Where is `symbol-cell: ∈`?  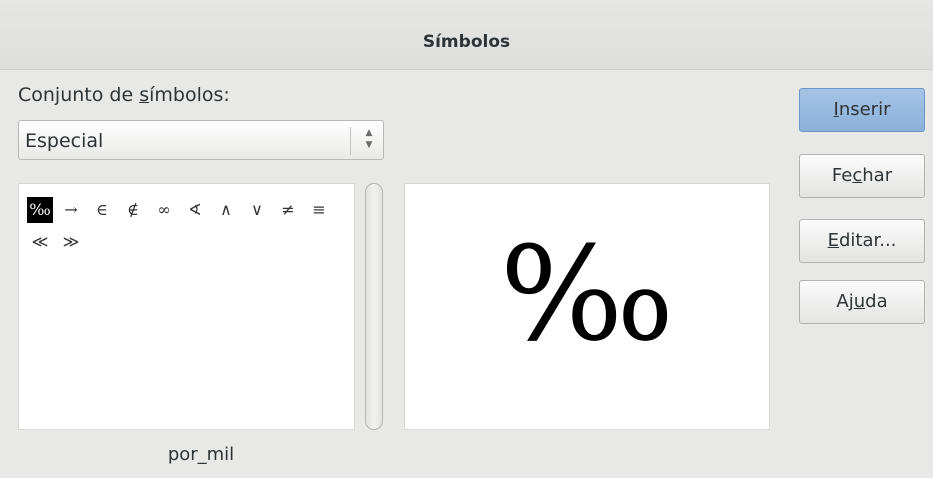 symbol-cell: ∈ is located at coordinates (102, 210).